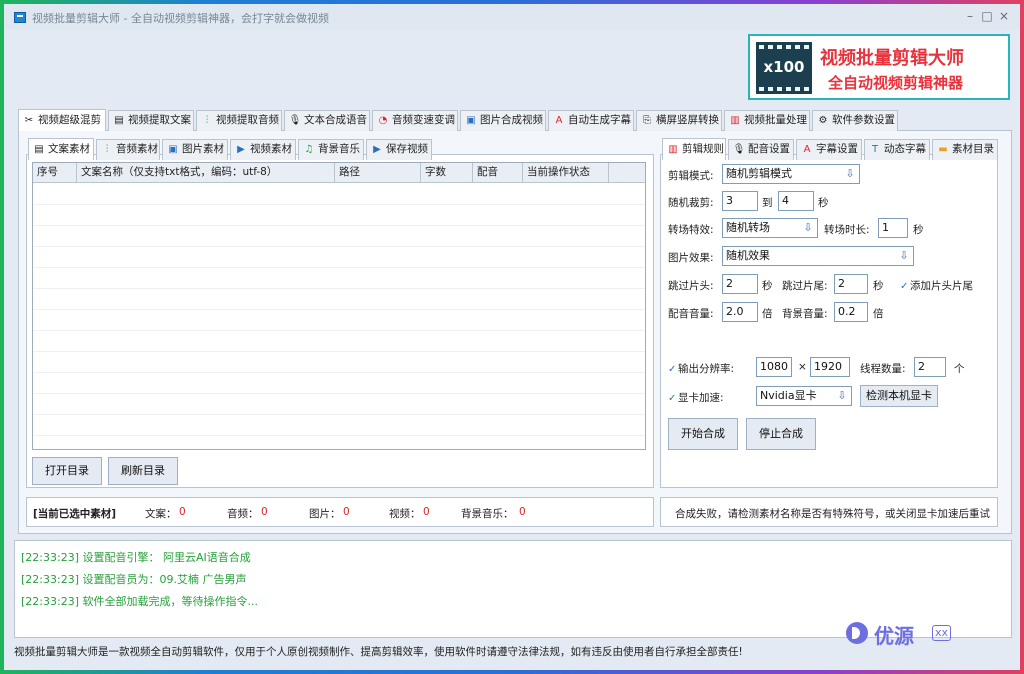  What do you see at coordinates (774, 367) in the screenshot?
I see `resolution-width-input: 1080` at bounding box center [774, 367].